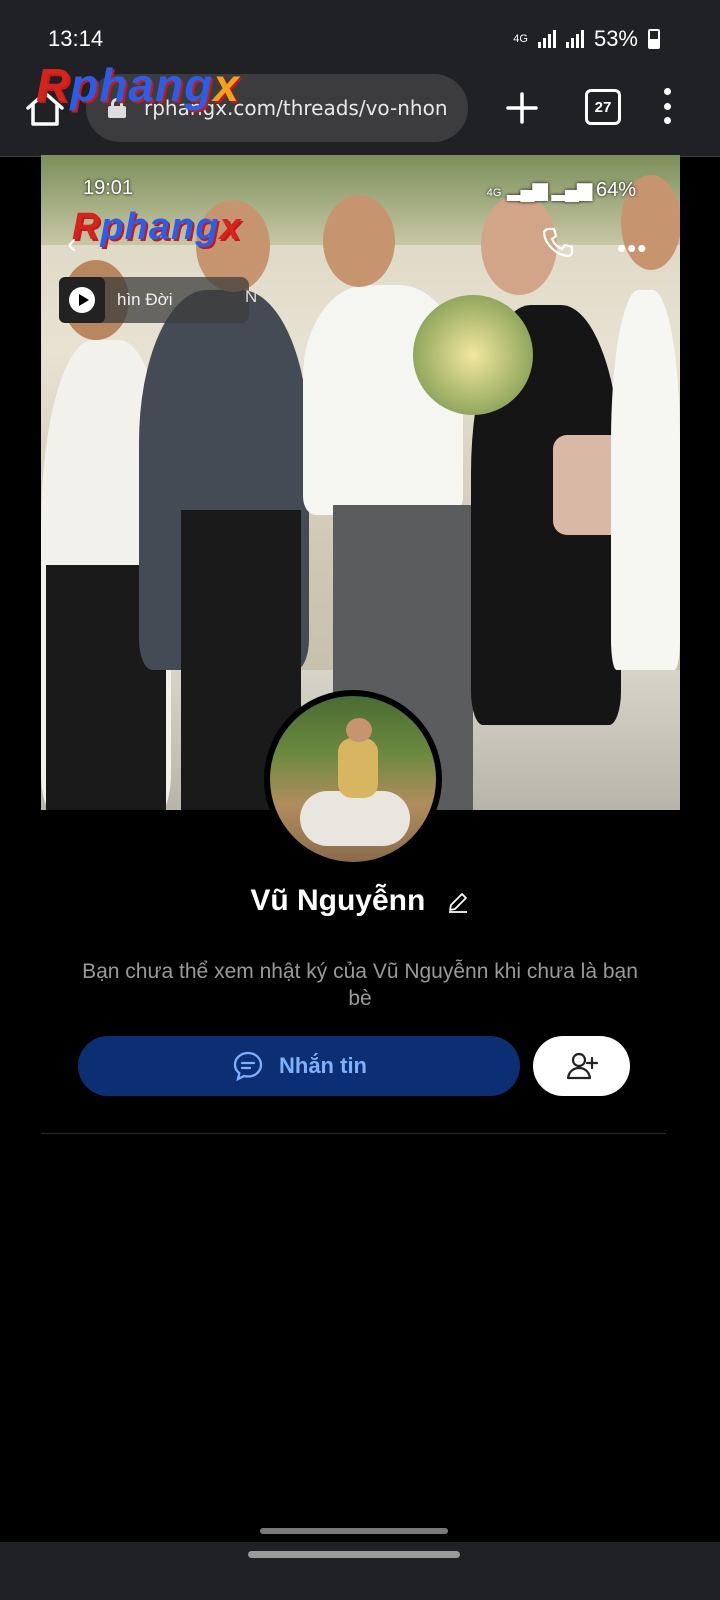  Describe the element at coordinates (522, 108) in the screenshot. I see `new-tab-icon` at that location.